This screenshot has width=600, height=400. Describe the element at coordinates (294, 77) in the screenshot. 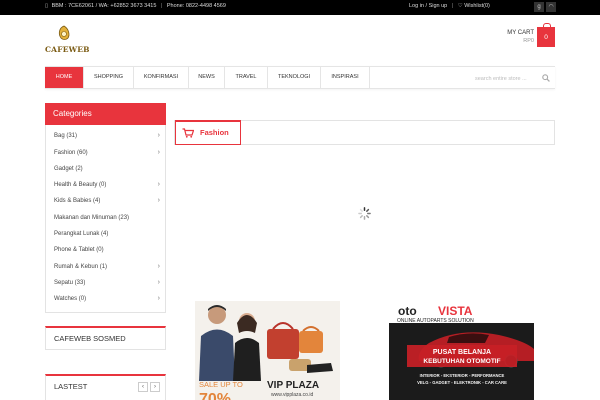

I see `nav-teknologi: TEKNOLOGI` at that location.